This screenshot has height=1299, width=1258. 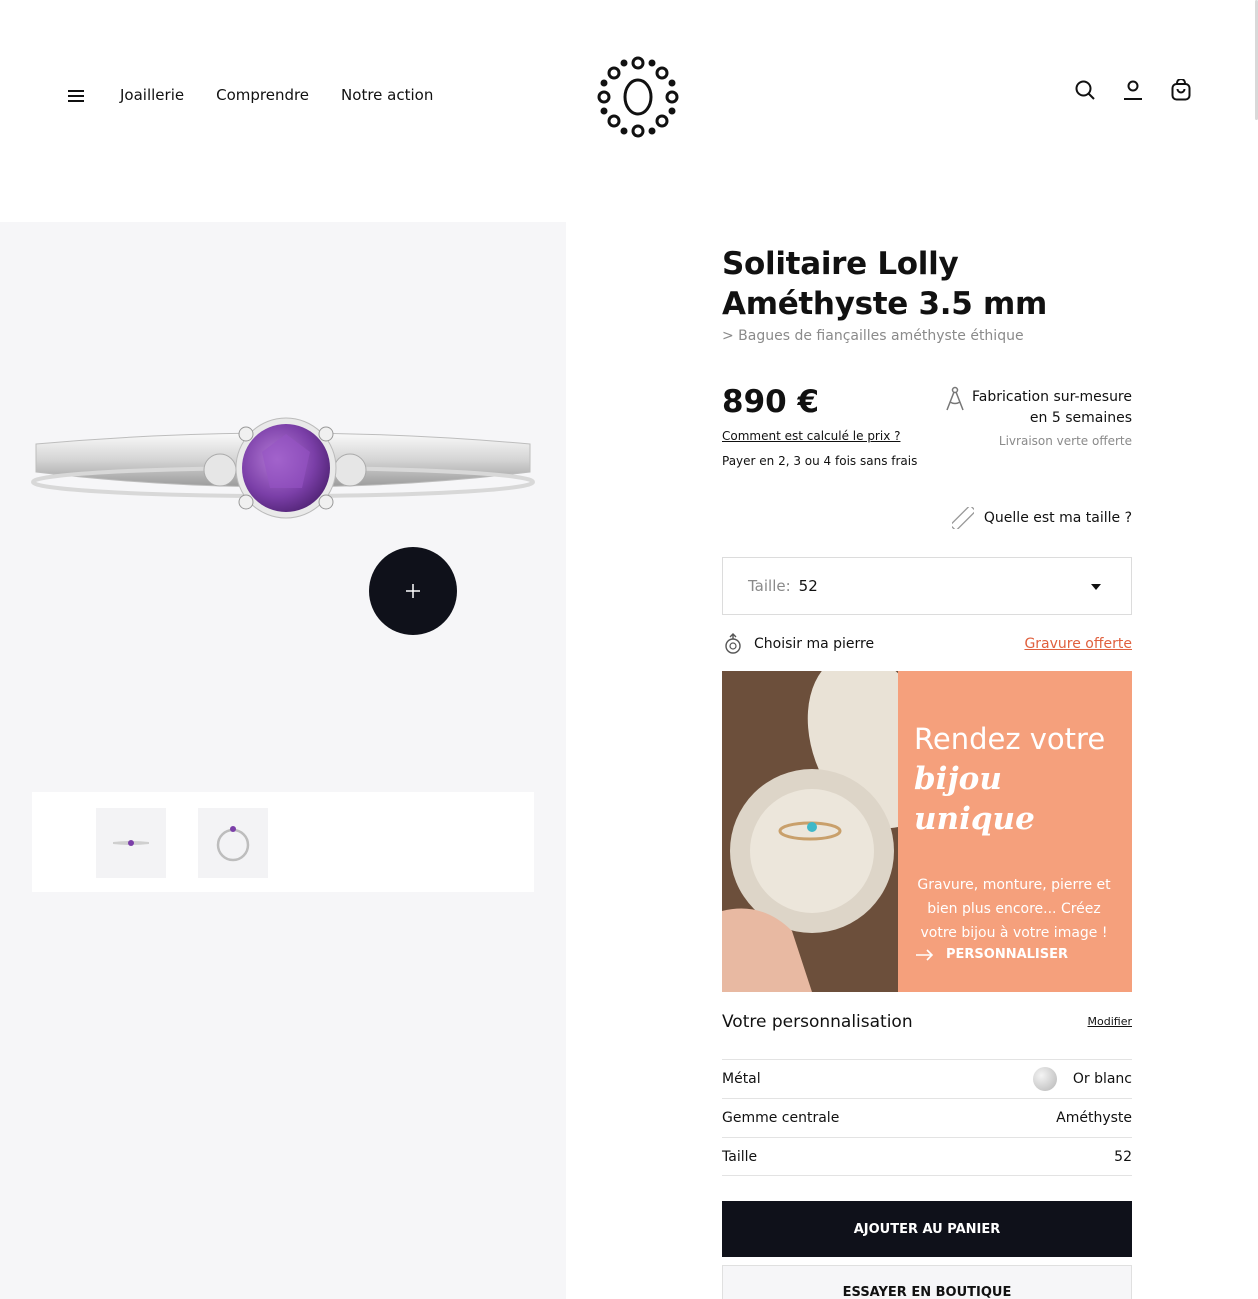 I want to click on delivery-info: Livraison verte offerte, so click(x=1065, y=441).